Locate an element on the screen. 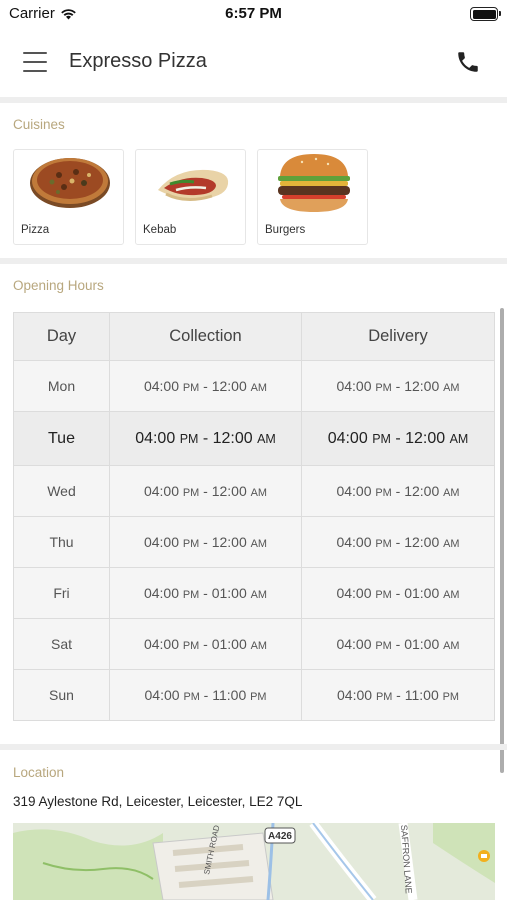  cuisine-card-burgers: Burgers is located at coordinates (312, 197).